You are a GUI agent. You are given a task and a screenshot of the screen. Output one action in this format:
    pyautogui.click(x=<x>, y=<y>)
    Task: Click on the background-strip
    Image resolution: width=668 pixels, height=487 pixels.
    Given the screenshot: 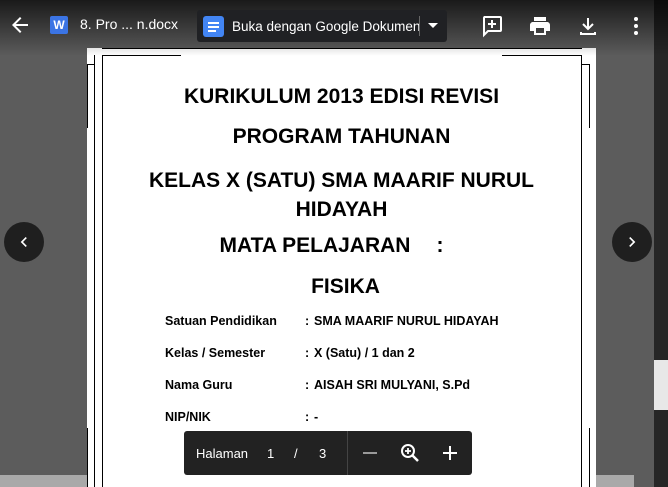 What is the action you would take?
    pyautogui.click(x=661, y=385)
    